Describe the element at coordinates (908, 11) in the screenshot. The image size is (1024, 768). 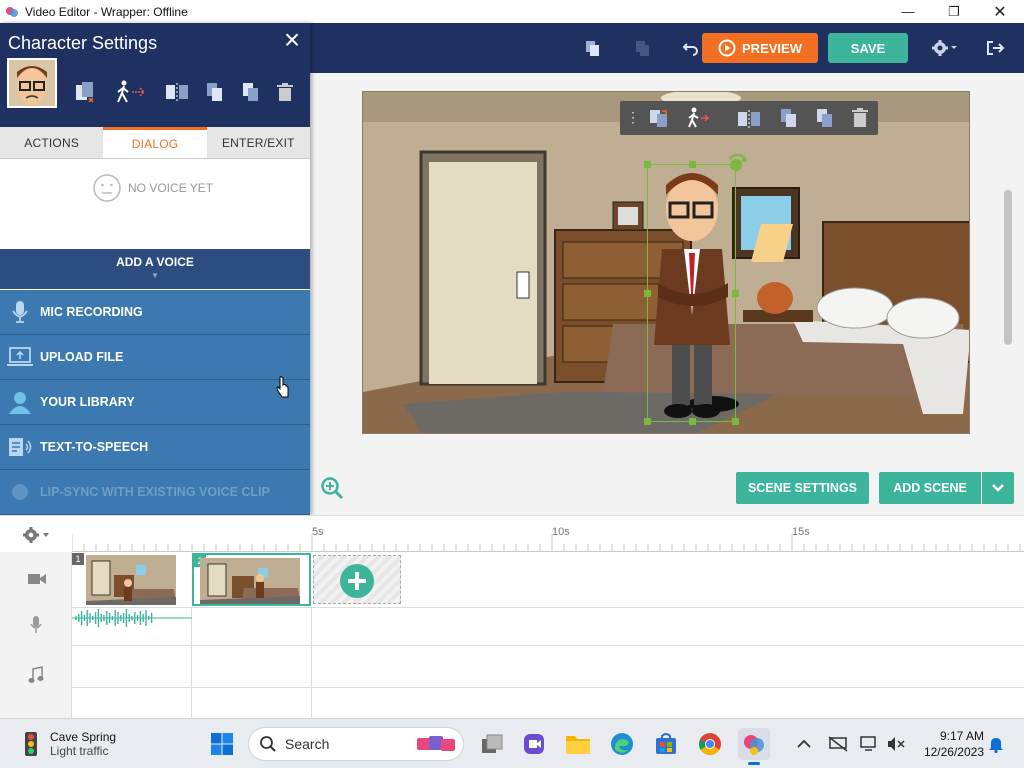
I see `minimize-button: —` at that location.